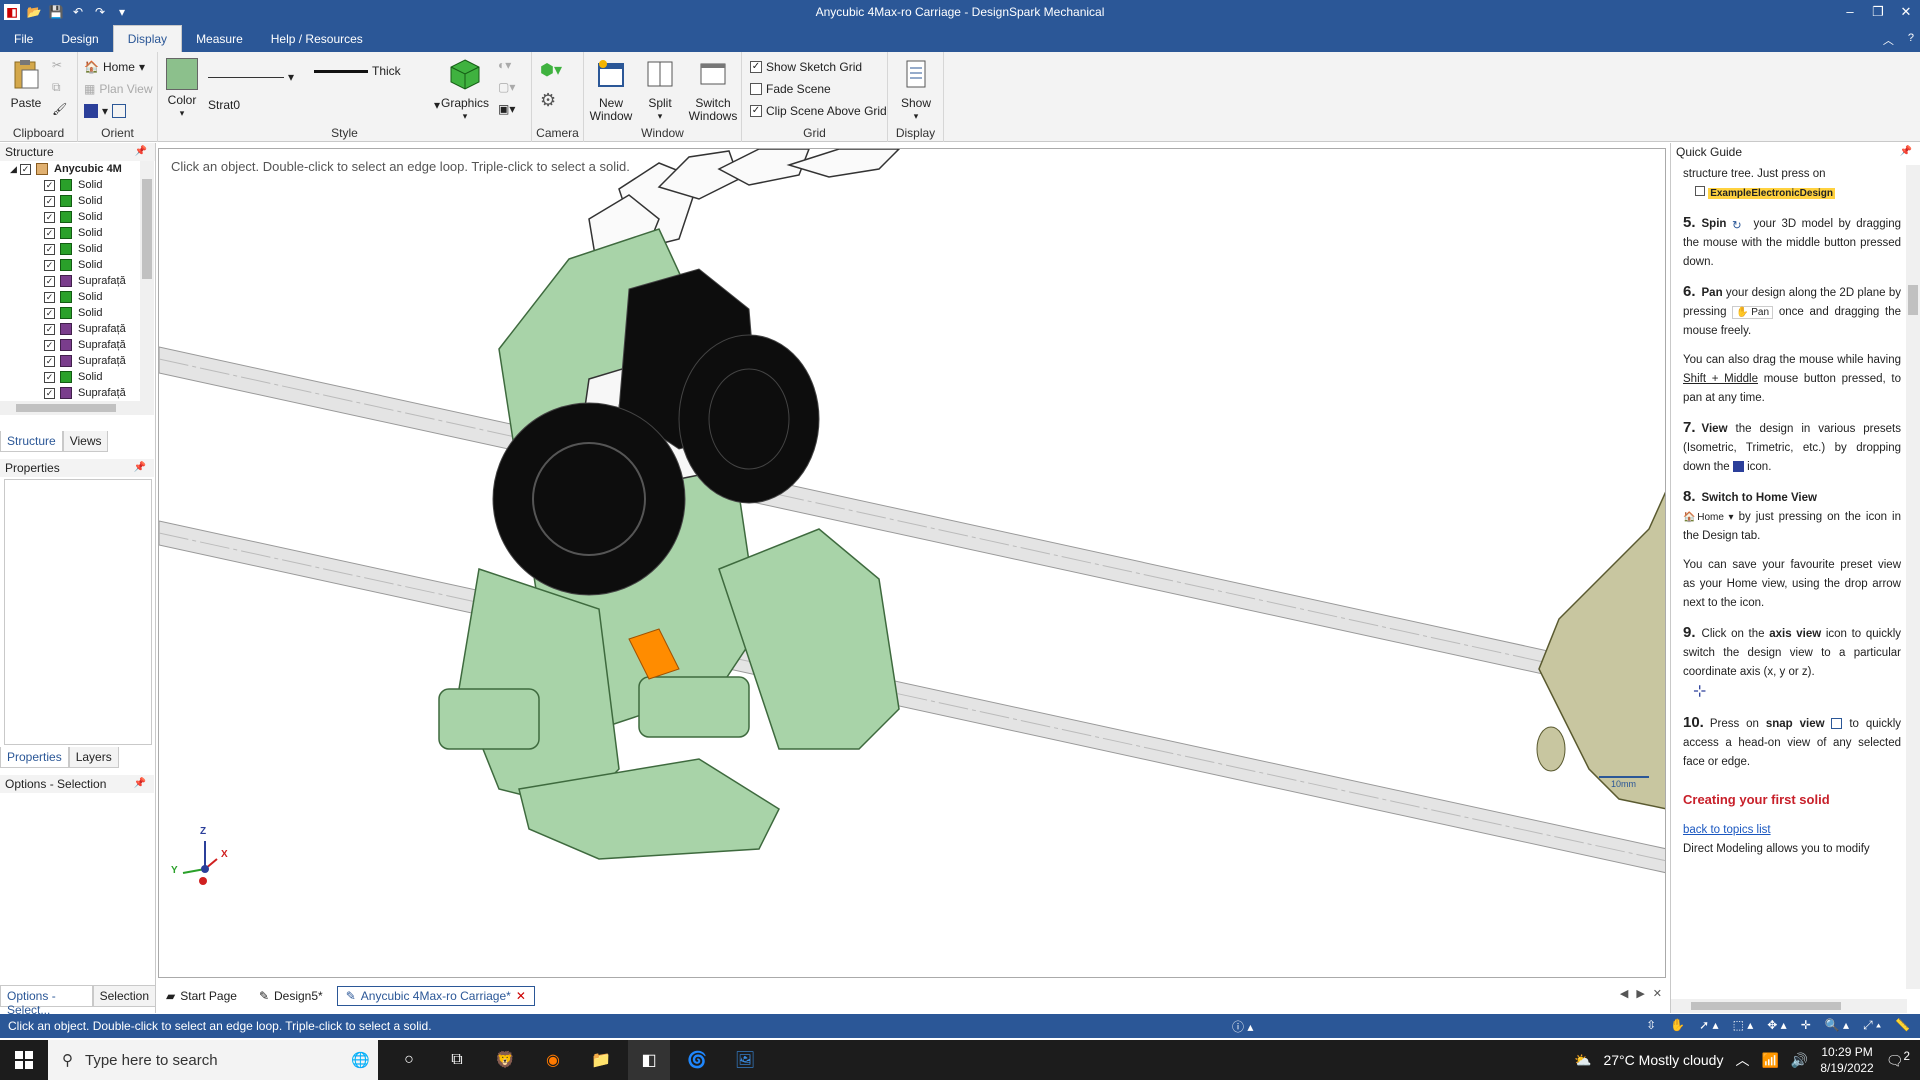 Image resolution: width=1920 pixels, height=1080 pixels. I want to click on tab-measure: Measure, so click(219, 39).